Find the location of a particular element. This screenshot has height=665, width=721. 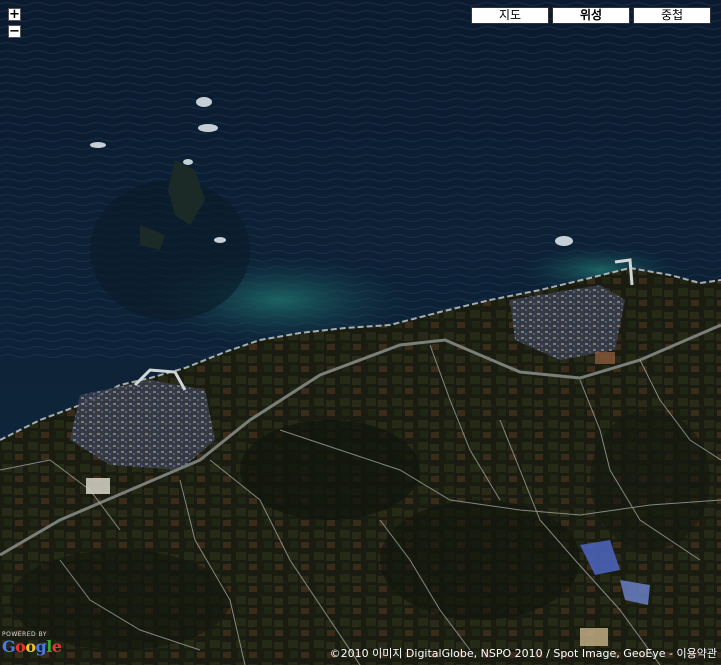

zoom-in-button: + is located at coordinates (14, 14).